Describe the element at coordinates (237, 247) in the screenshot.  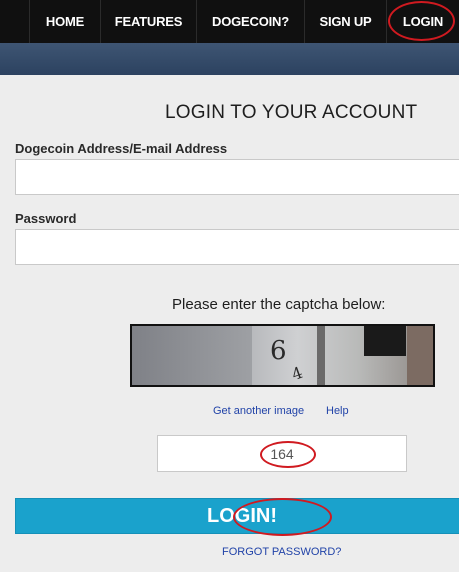
I see `password-input` at that location.